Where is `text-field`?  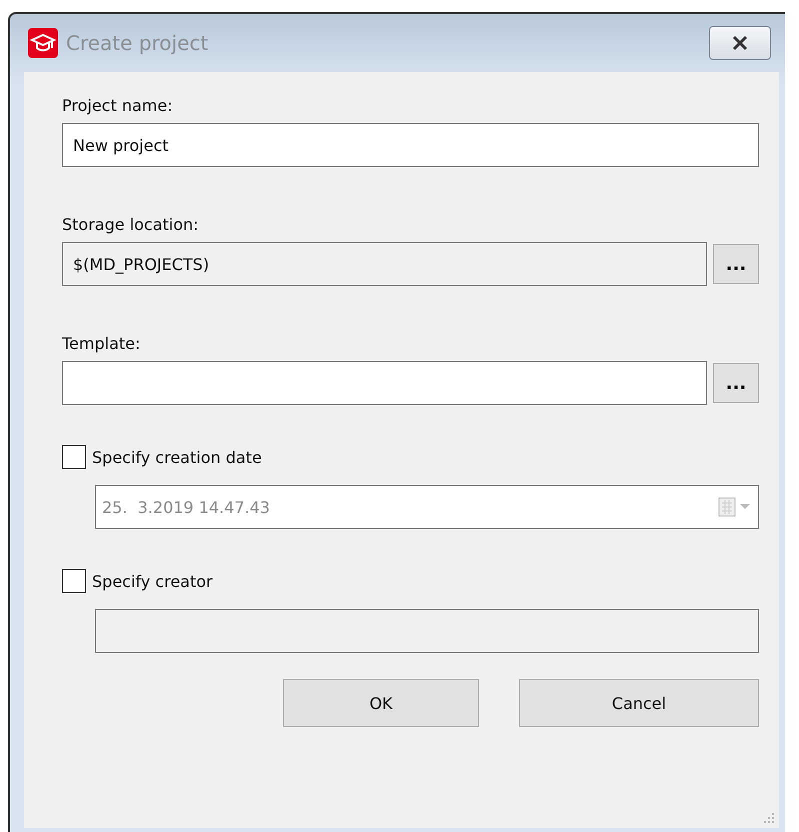
text-field is located at coordinates (384, 383).